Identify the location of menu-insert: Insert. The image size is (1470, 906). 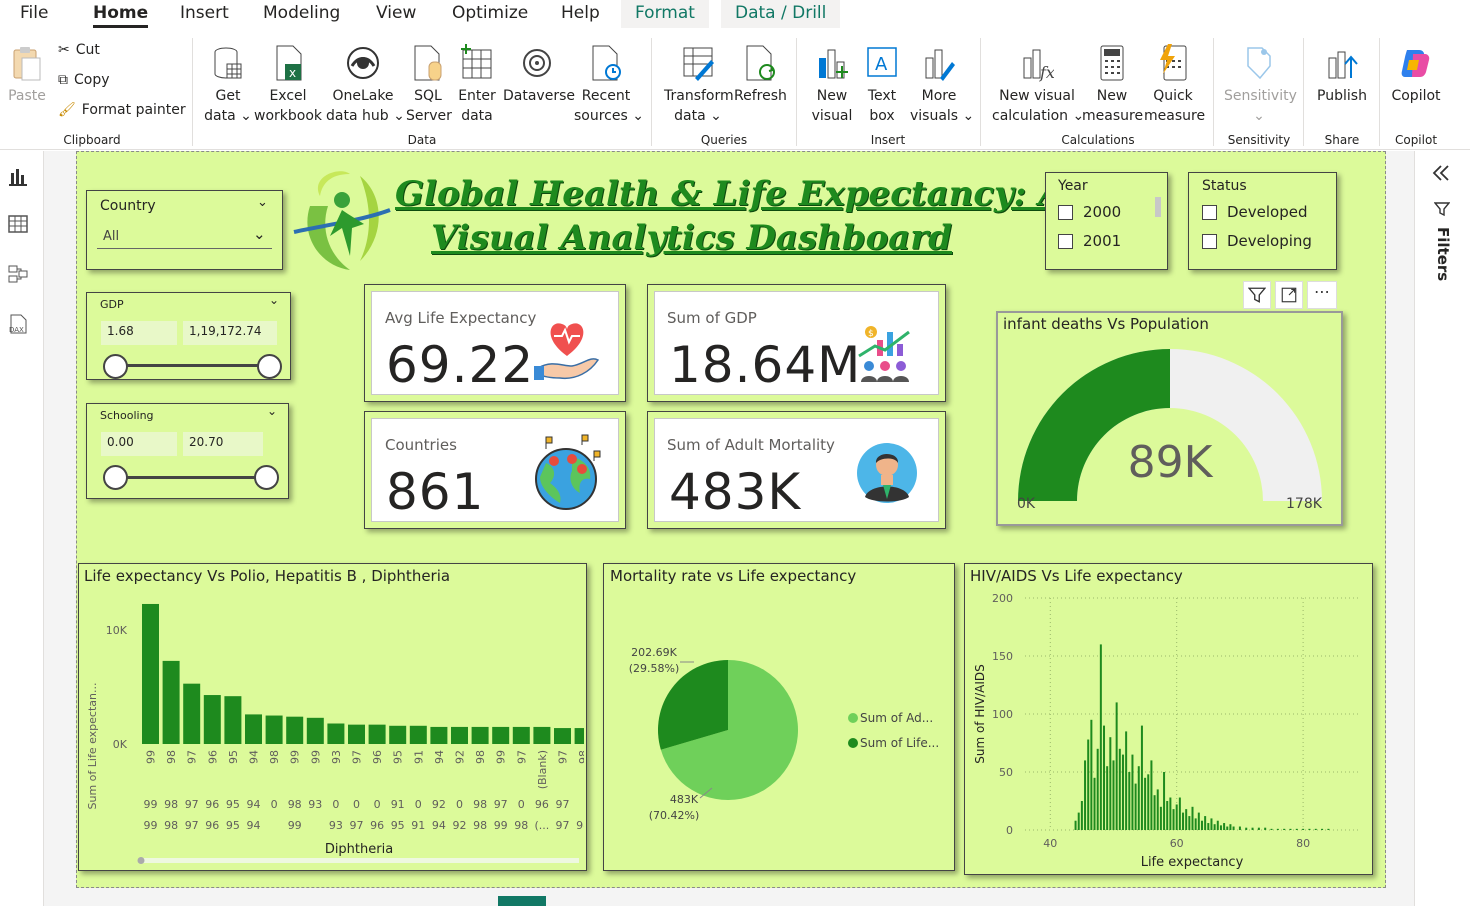
(204, 14).